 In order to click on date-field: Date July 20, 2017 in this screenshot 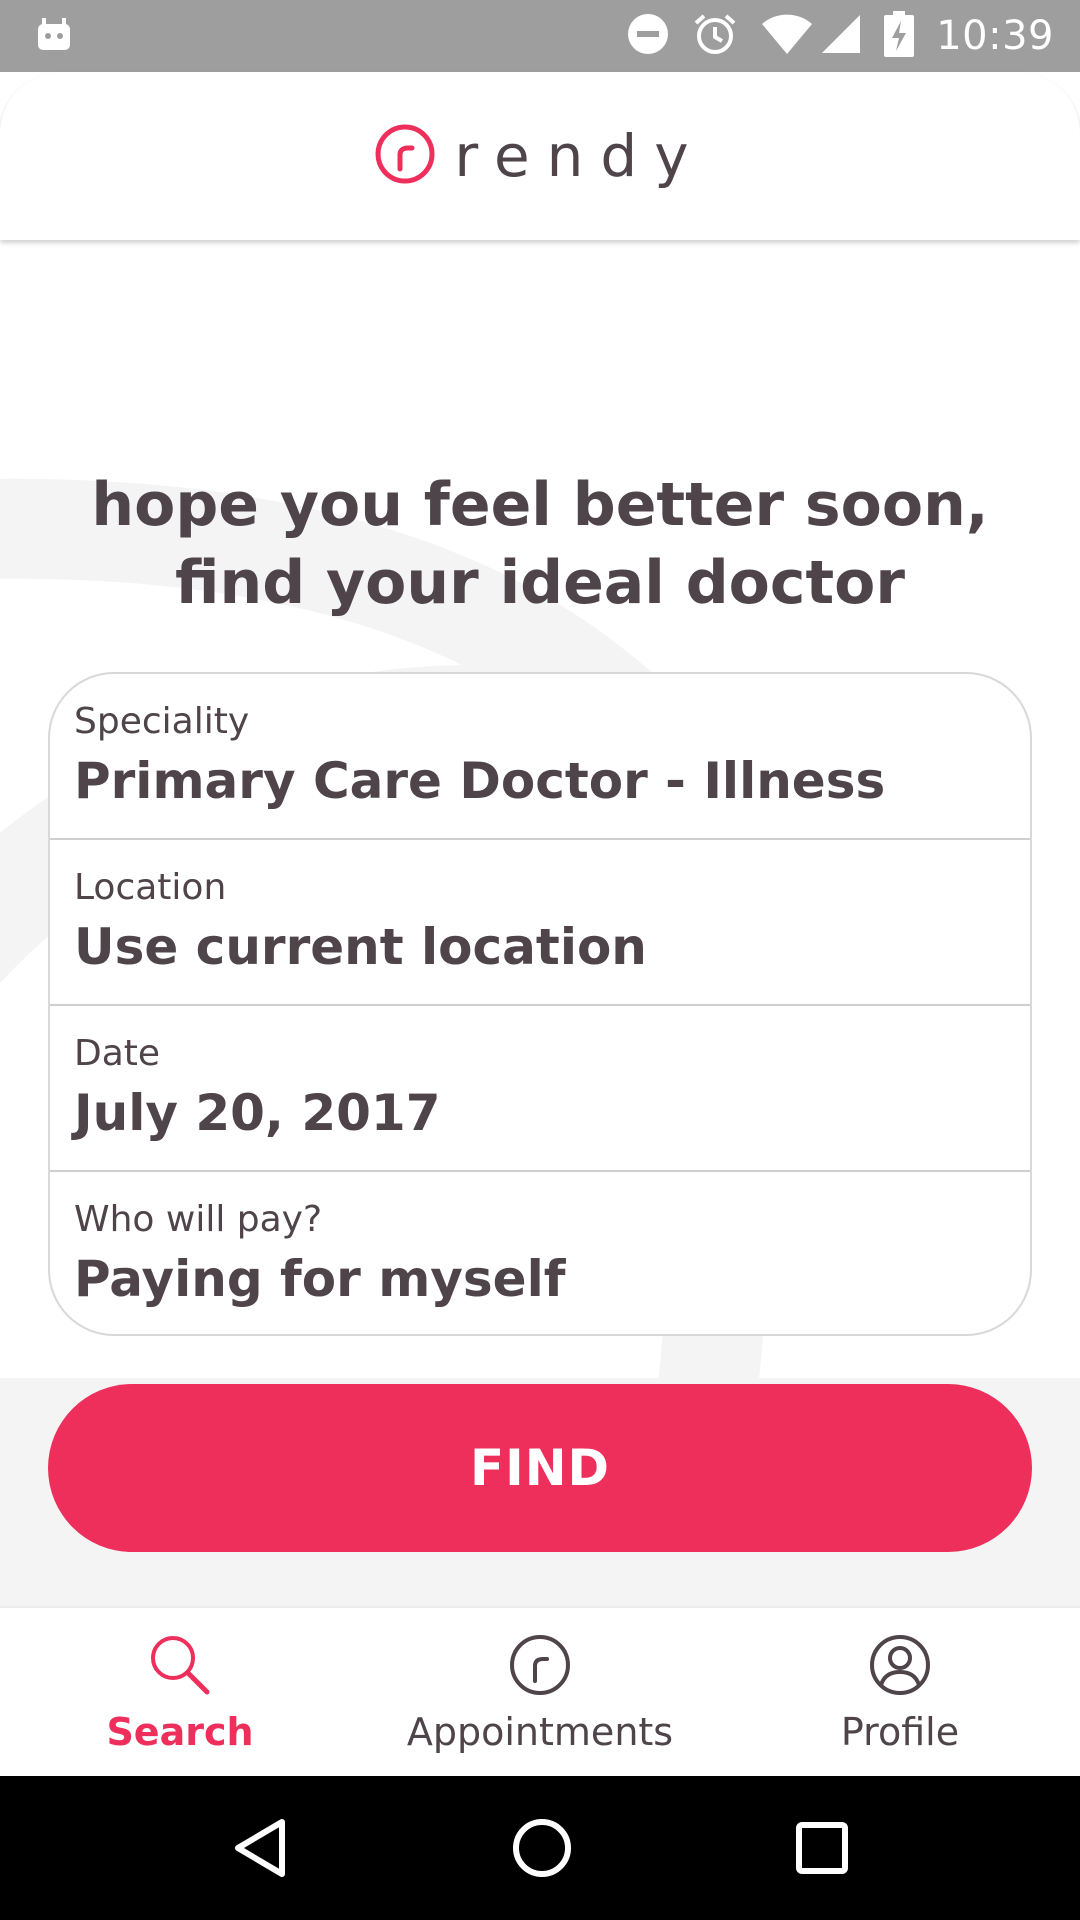, I will do `click(540, 1089)`.